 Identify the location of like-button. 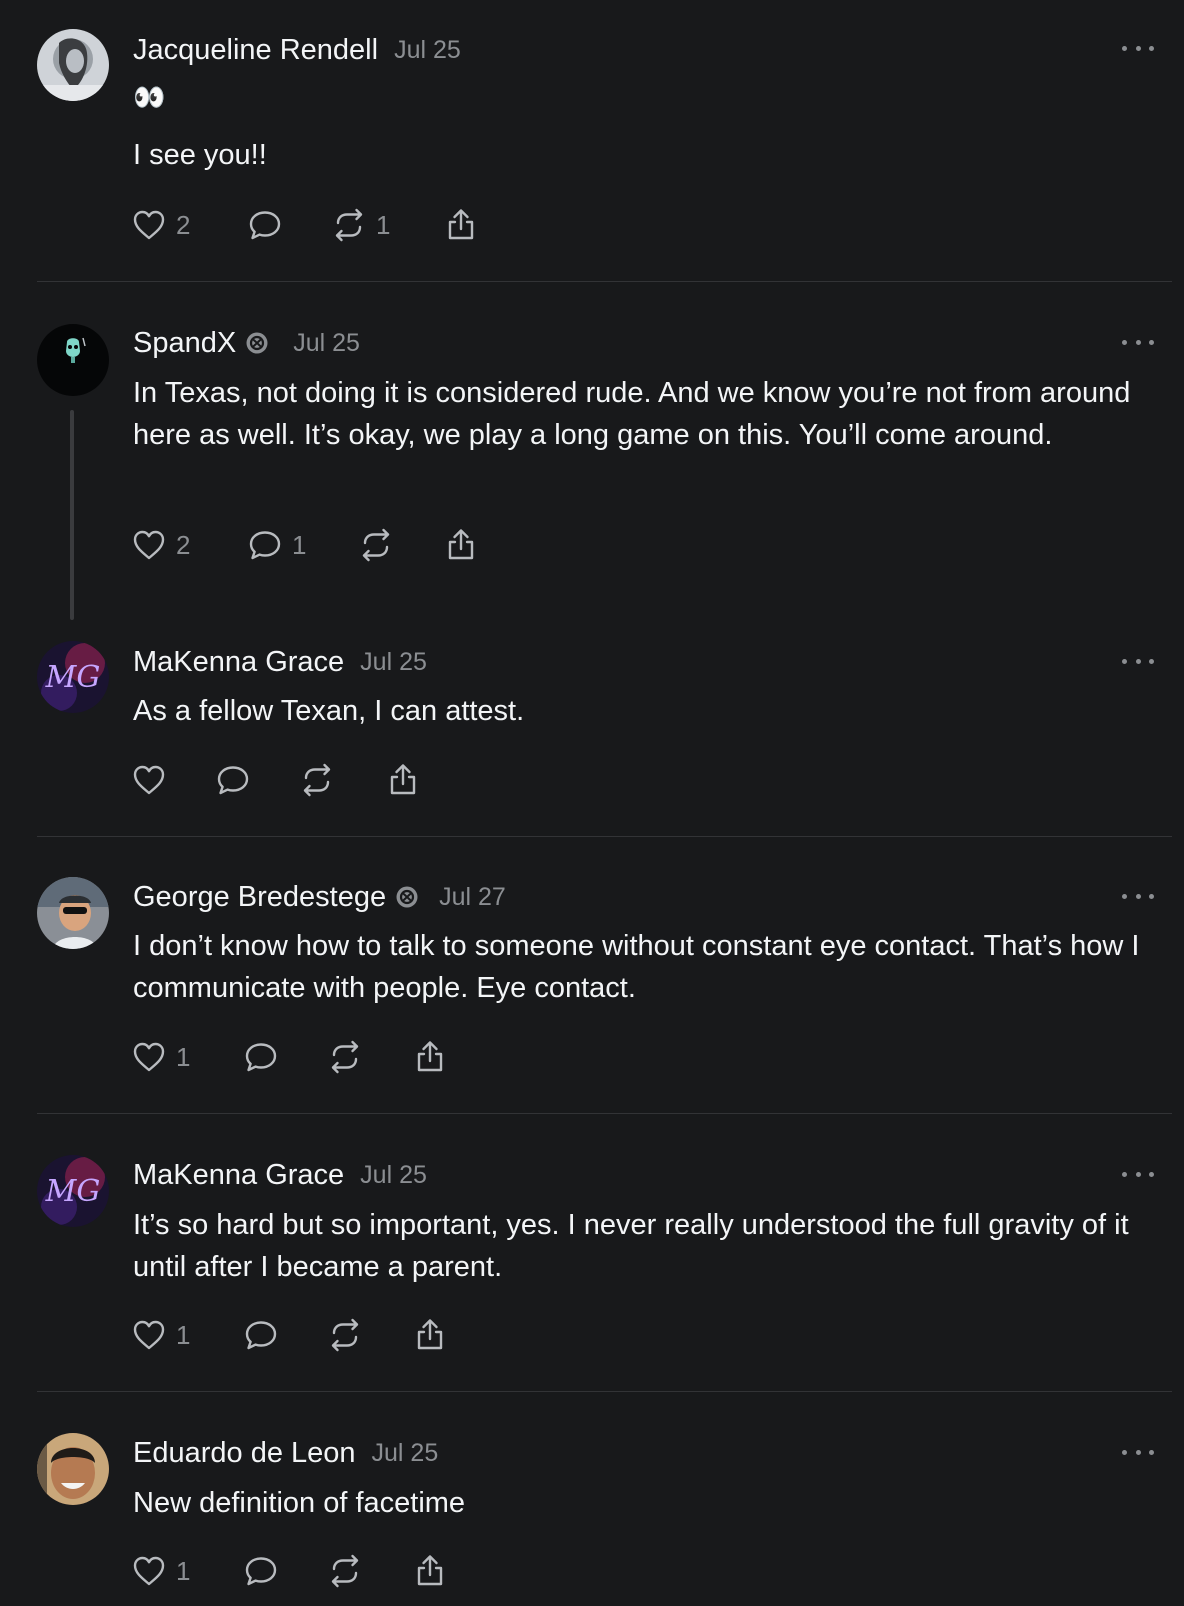
(149, 780).